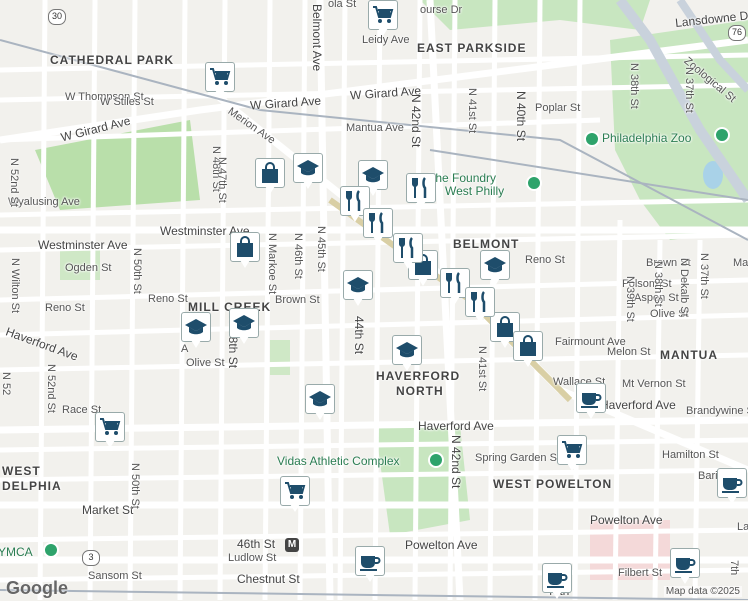  Describe the element at coordinates (297, 300) in the screenshot. I see `street-label: Brown St` at that location.